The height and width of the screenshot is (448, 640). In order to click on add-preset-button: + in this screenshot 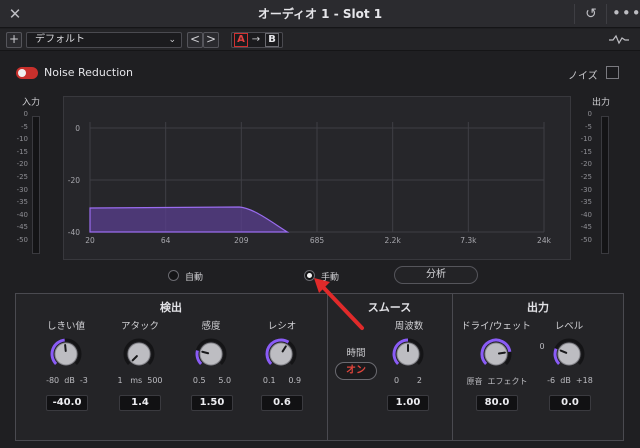, I will do `click(14, 40)`.